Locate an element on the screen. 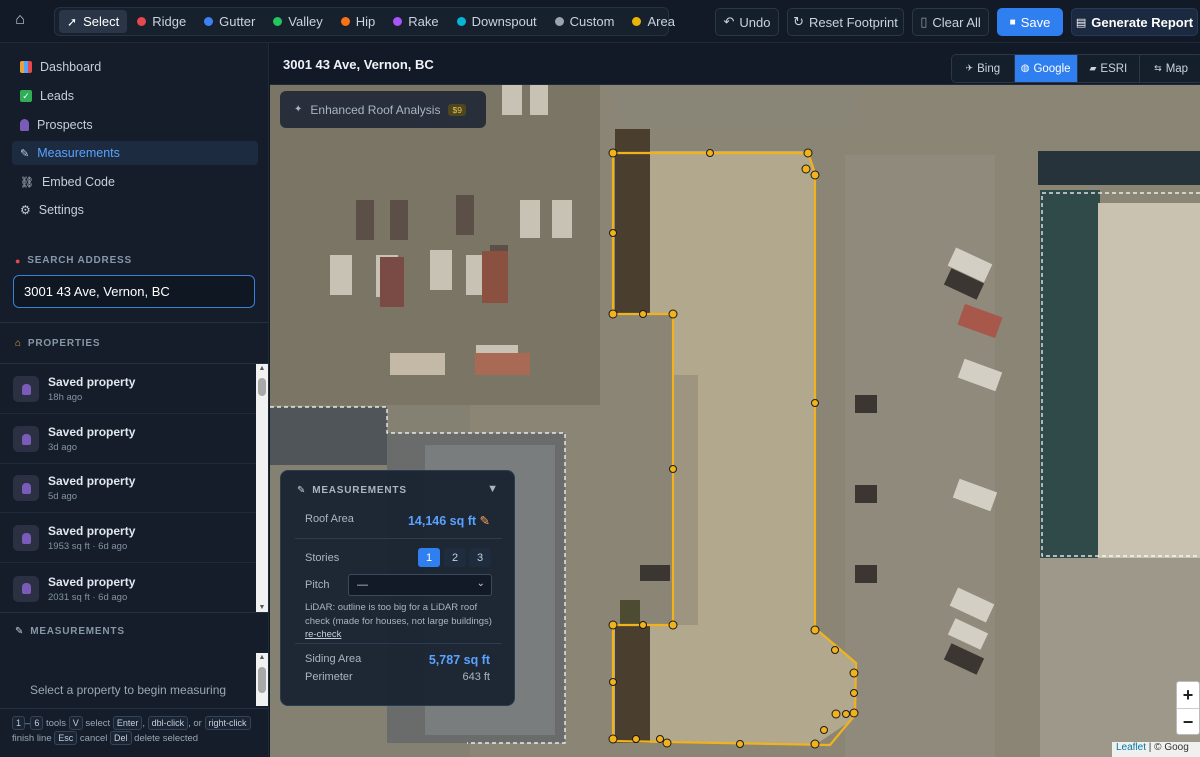  address-search-input is located at coordinates (134, 291).